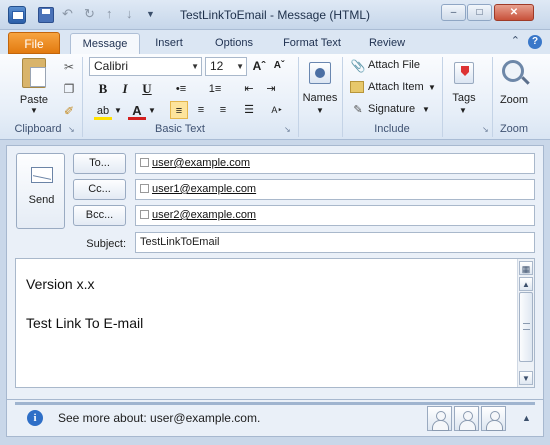 The height and width of the screenshot is (445, 550). What do you see at coordinates (40, 191) in the screenshot?
I see `send-button: Send` at bounding box center [40, 191].